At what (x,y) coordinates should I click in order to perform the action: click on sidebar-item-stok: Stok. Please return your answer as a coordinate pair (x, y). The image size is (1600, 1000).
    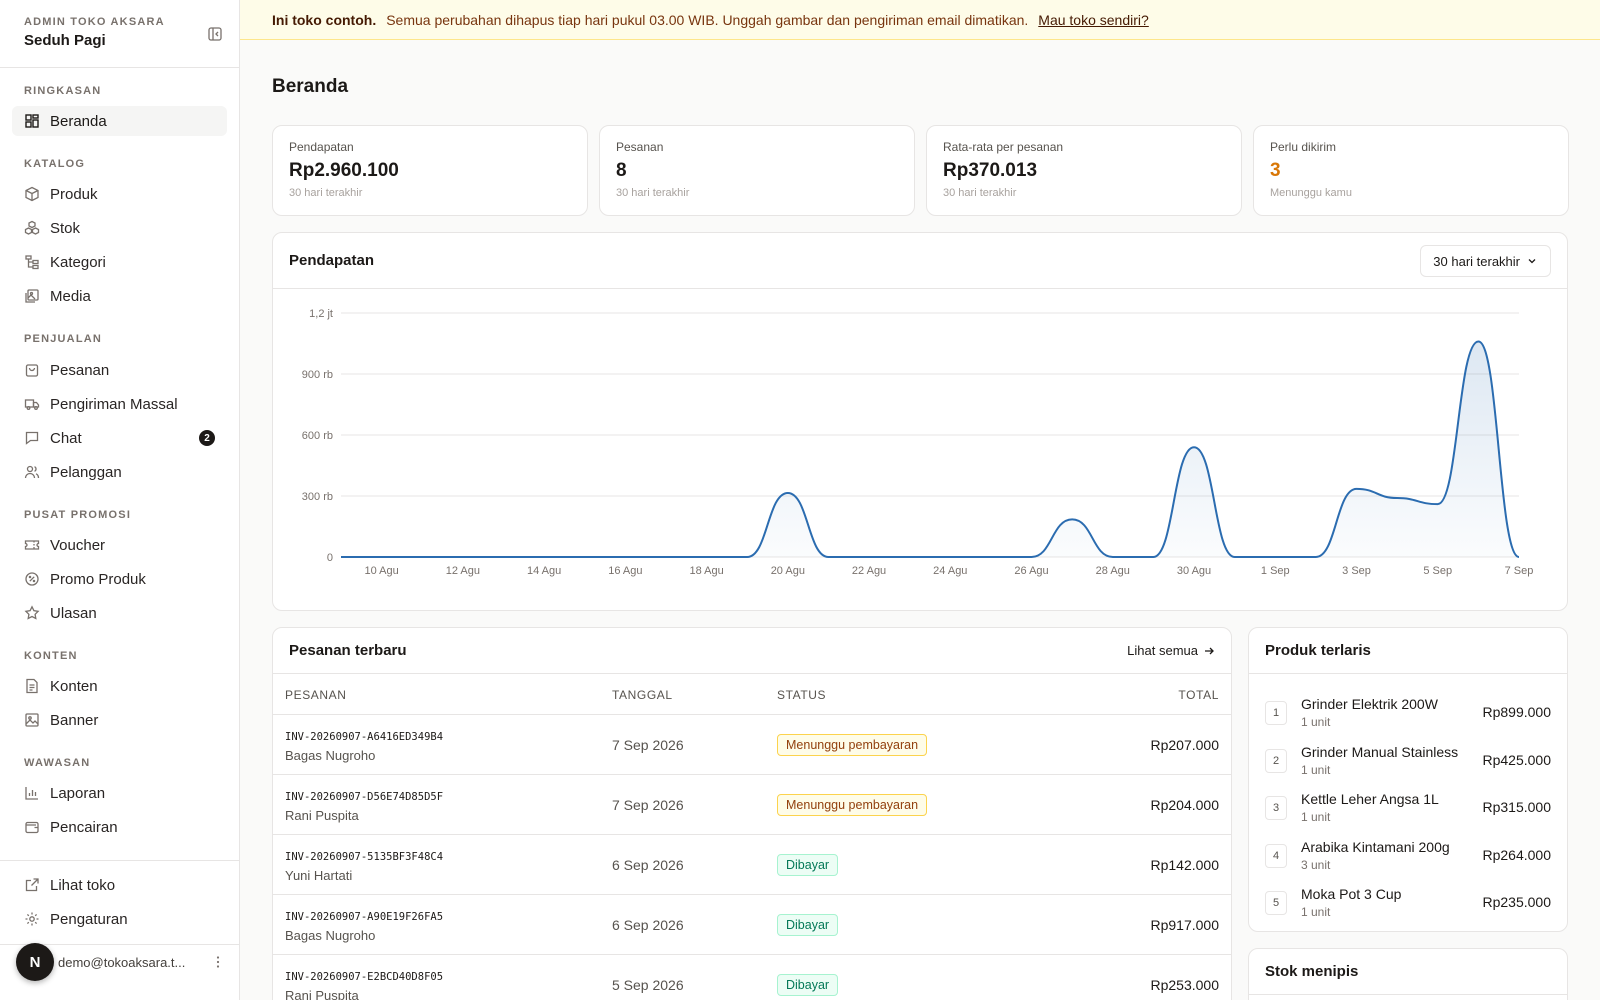
    Looking at the image, I should click on (119, 228).